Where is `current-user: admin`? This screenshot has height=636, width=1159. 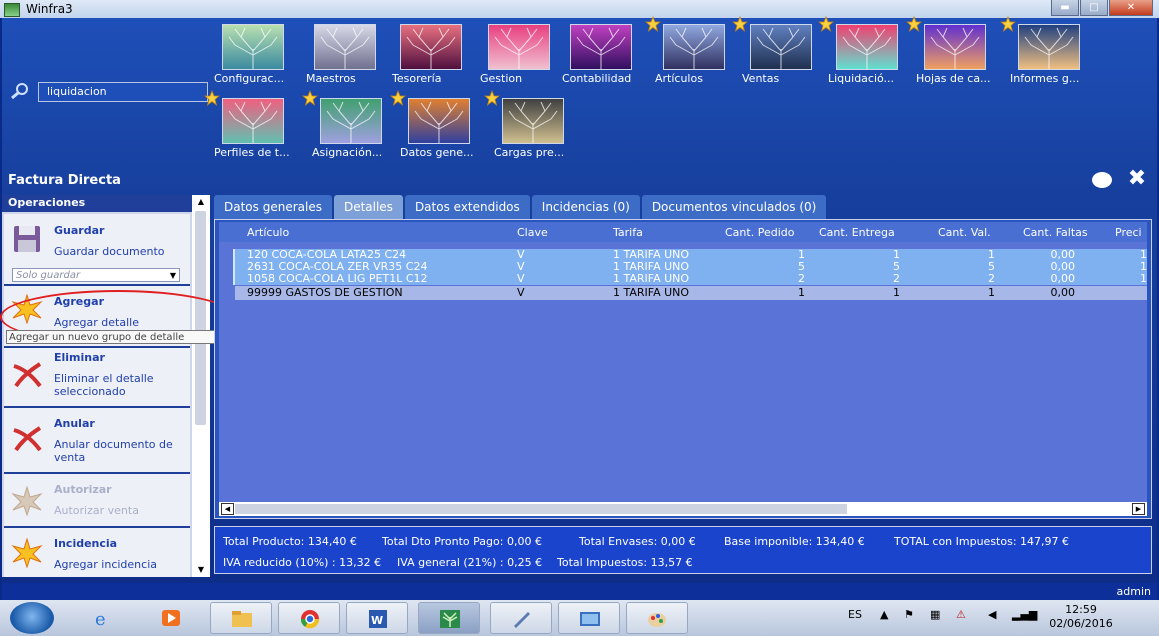 current-user: admin is located at coordinates (1133, 591).